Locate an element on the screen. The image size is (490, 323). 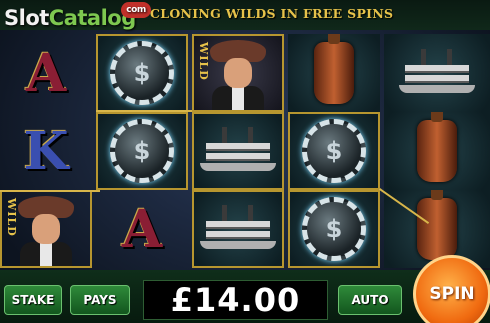
symbol-k: K is located at coordinates (46, 151).